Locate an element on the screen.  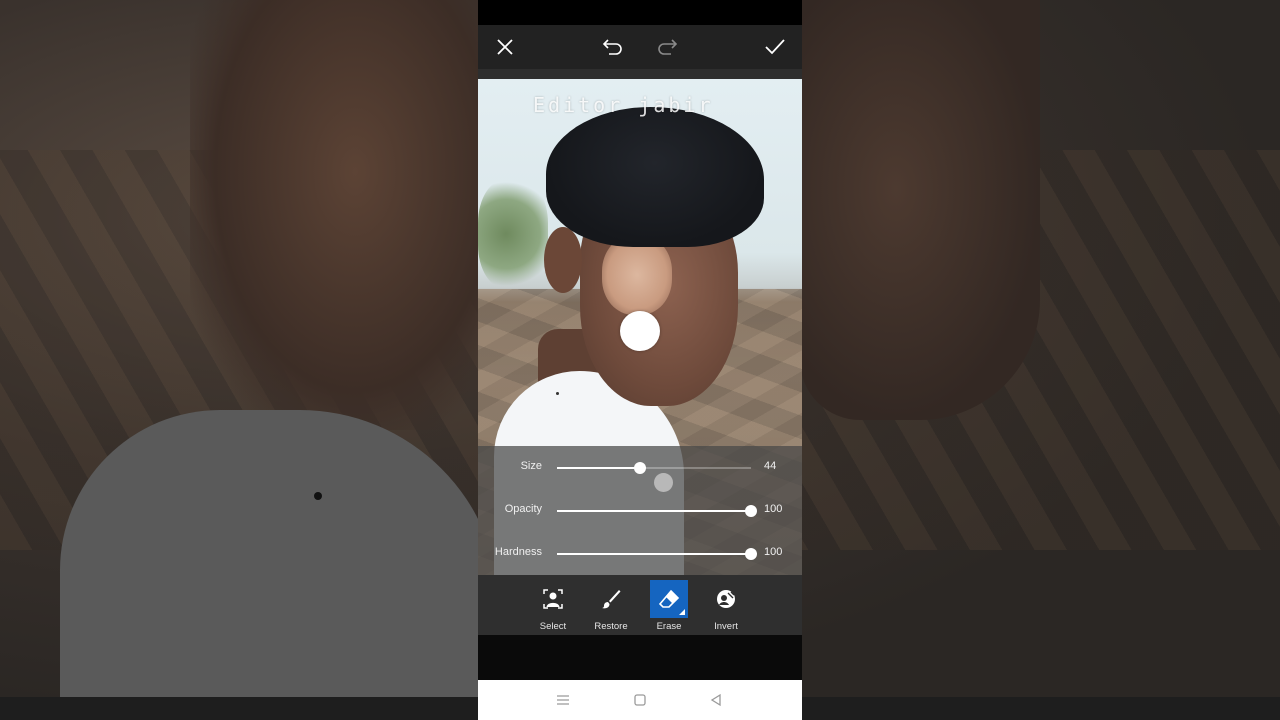
tool-invert-icon-wrap is located at coordinates (726, 599).